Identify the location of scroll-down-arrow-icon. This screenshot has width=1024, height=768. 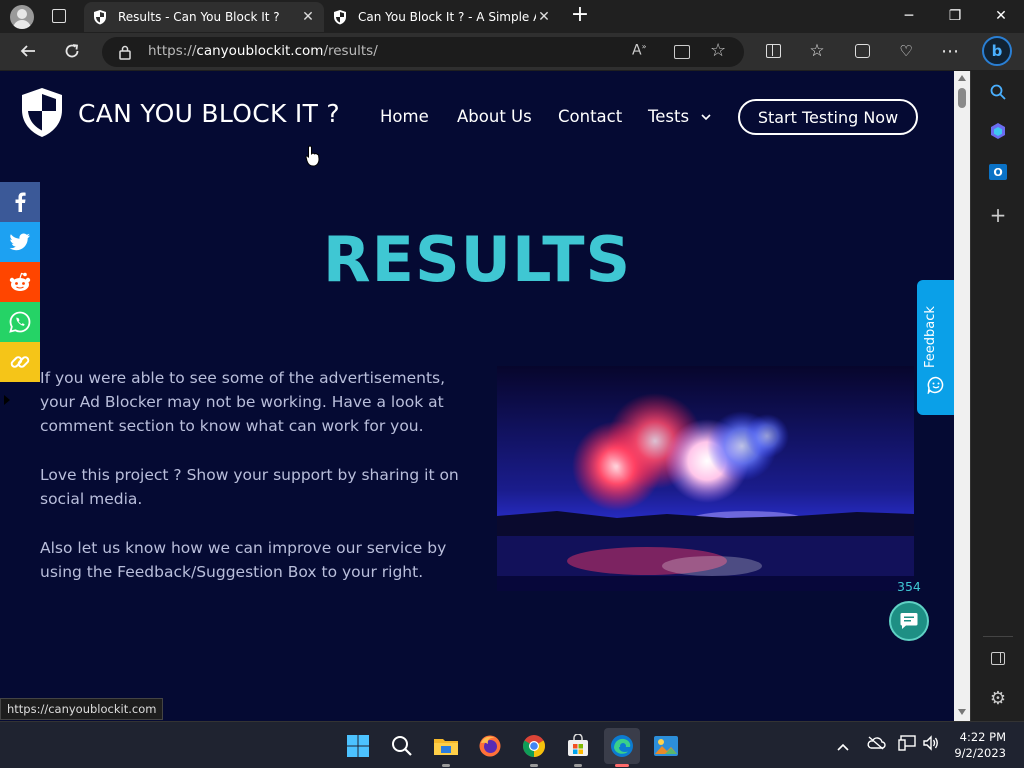
(962, 712).